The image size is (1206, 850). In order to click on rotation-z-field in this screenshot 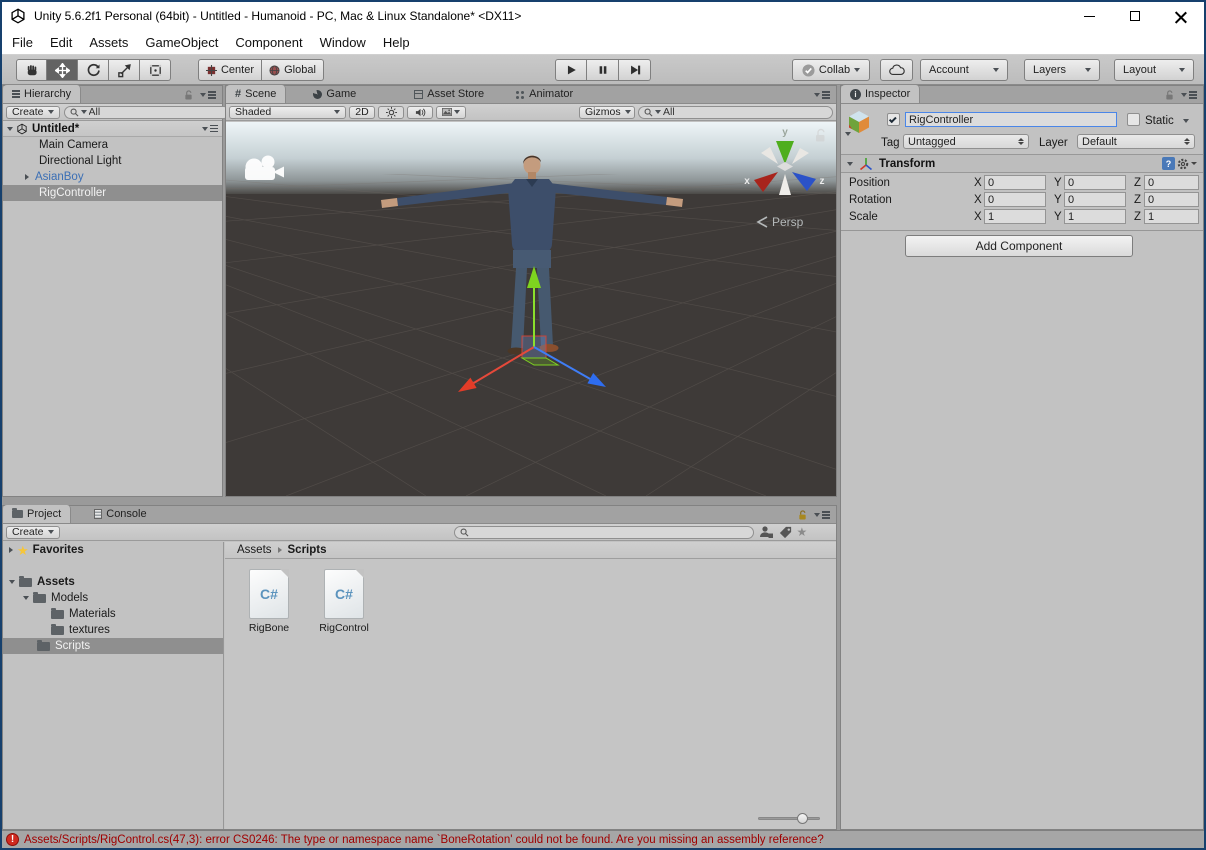, I will do `click(1171, 199)`.